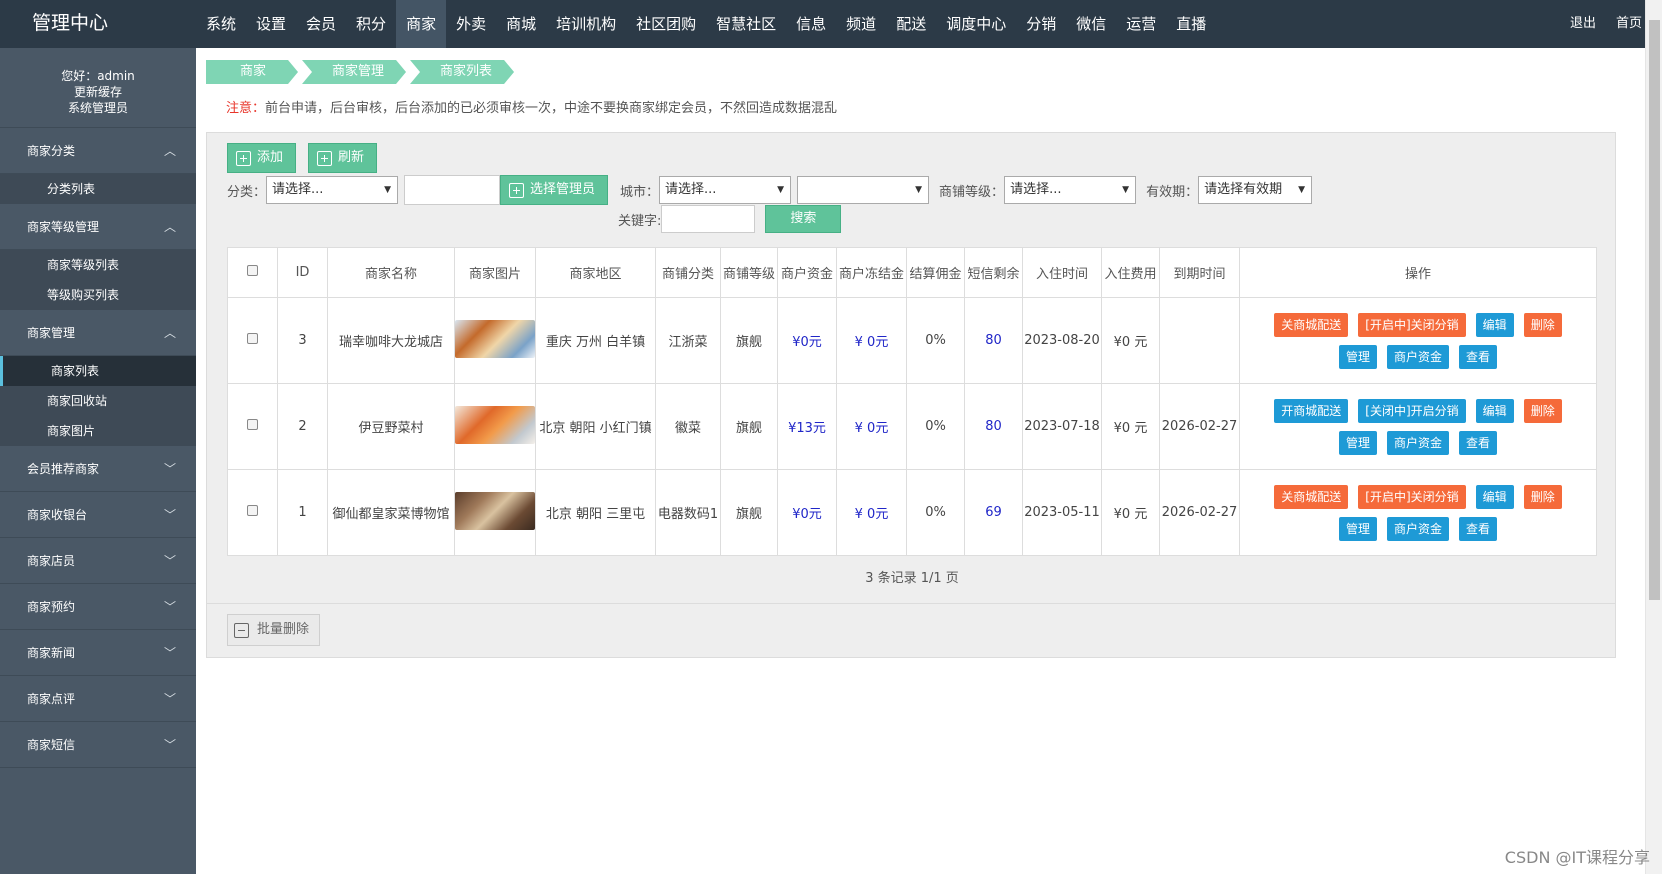 The width and height of the screenshot is (1662, 874). What do you see at coordinates (935, 272) in the screenshot?
I see `col-header: 结算佣金` at bounding box center [935, 272].